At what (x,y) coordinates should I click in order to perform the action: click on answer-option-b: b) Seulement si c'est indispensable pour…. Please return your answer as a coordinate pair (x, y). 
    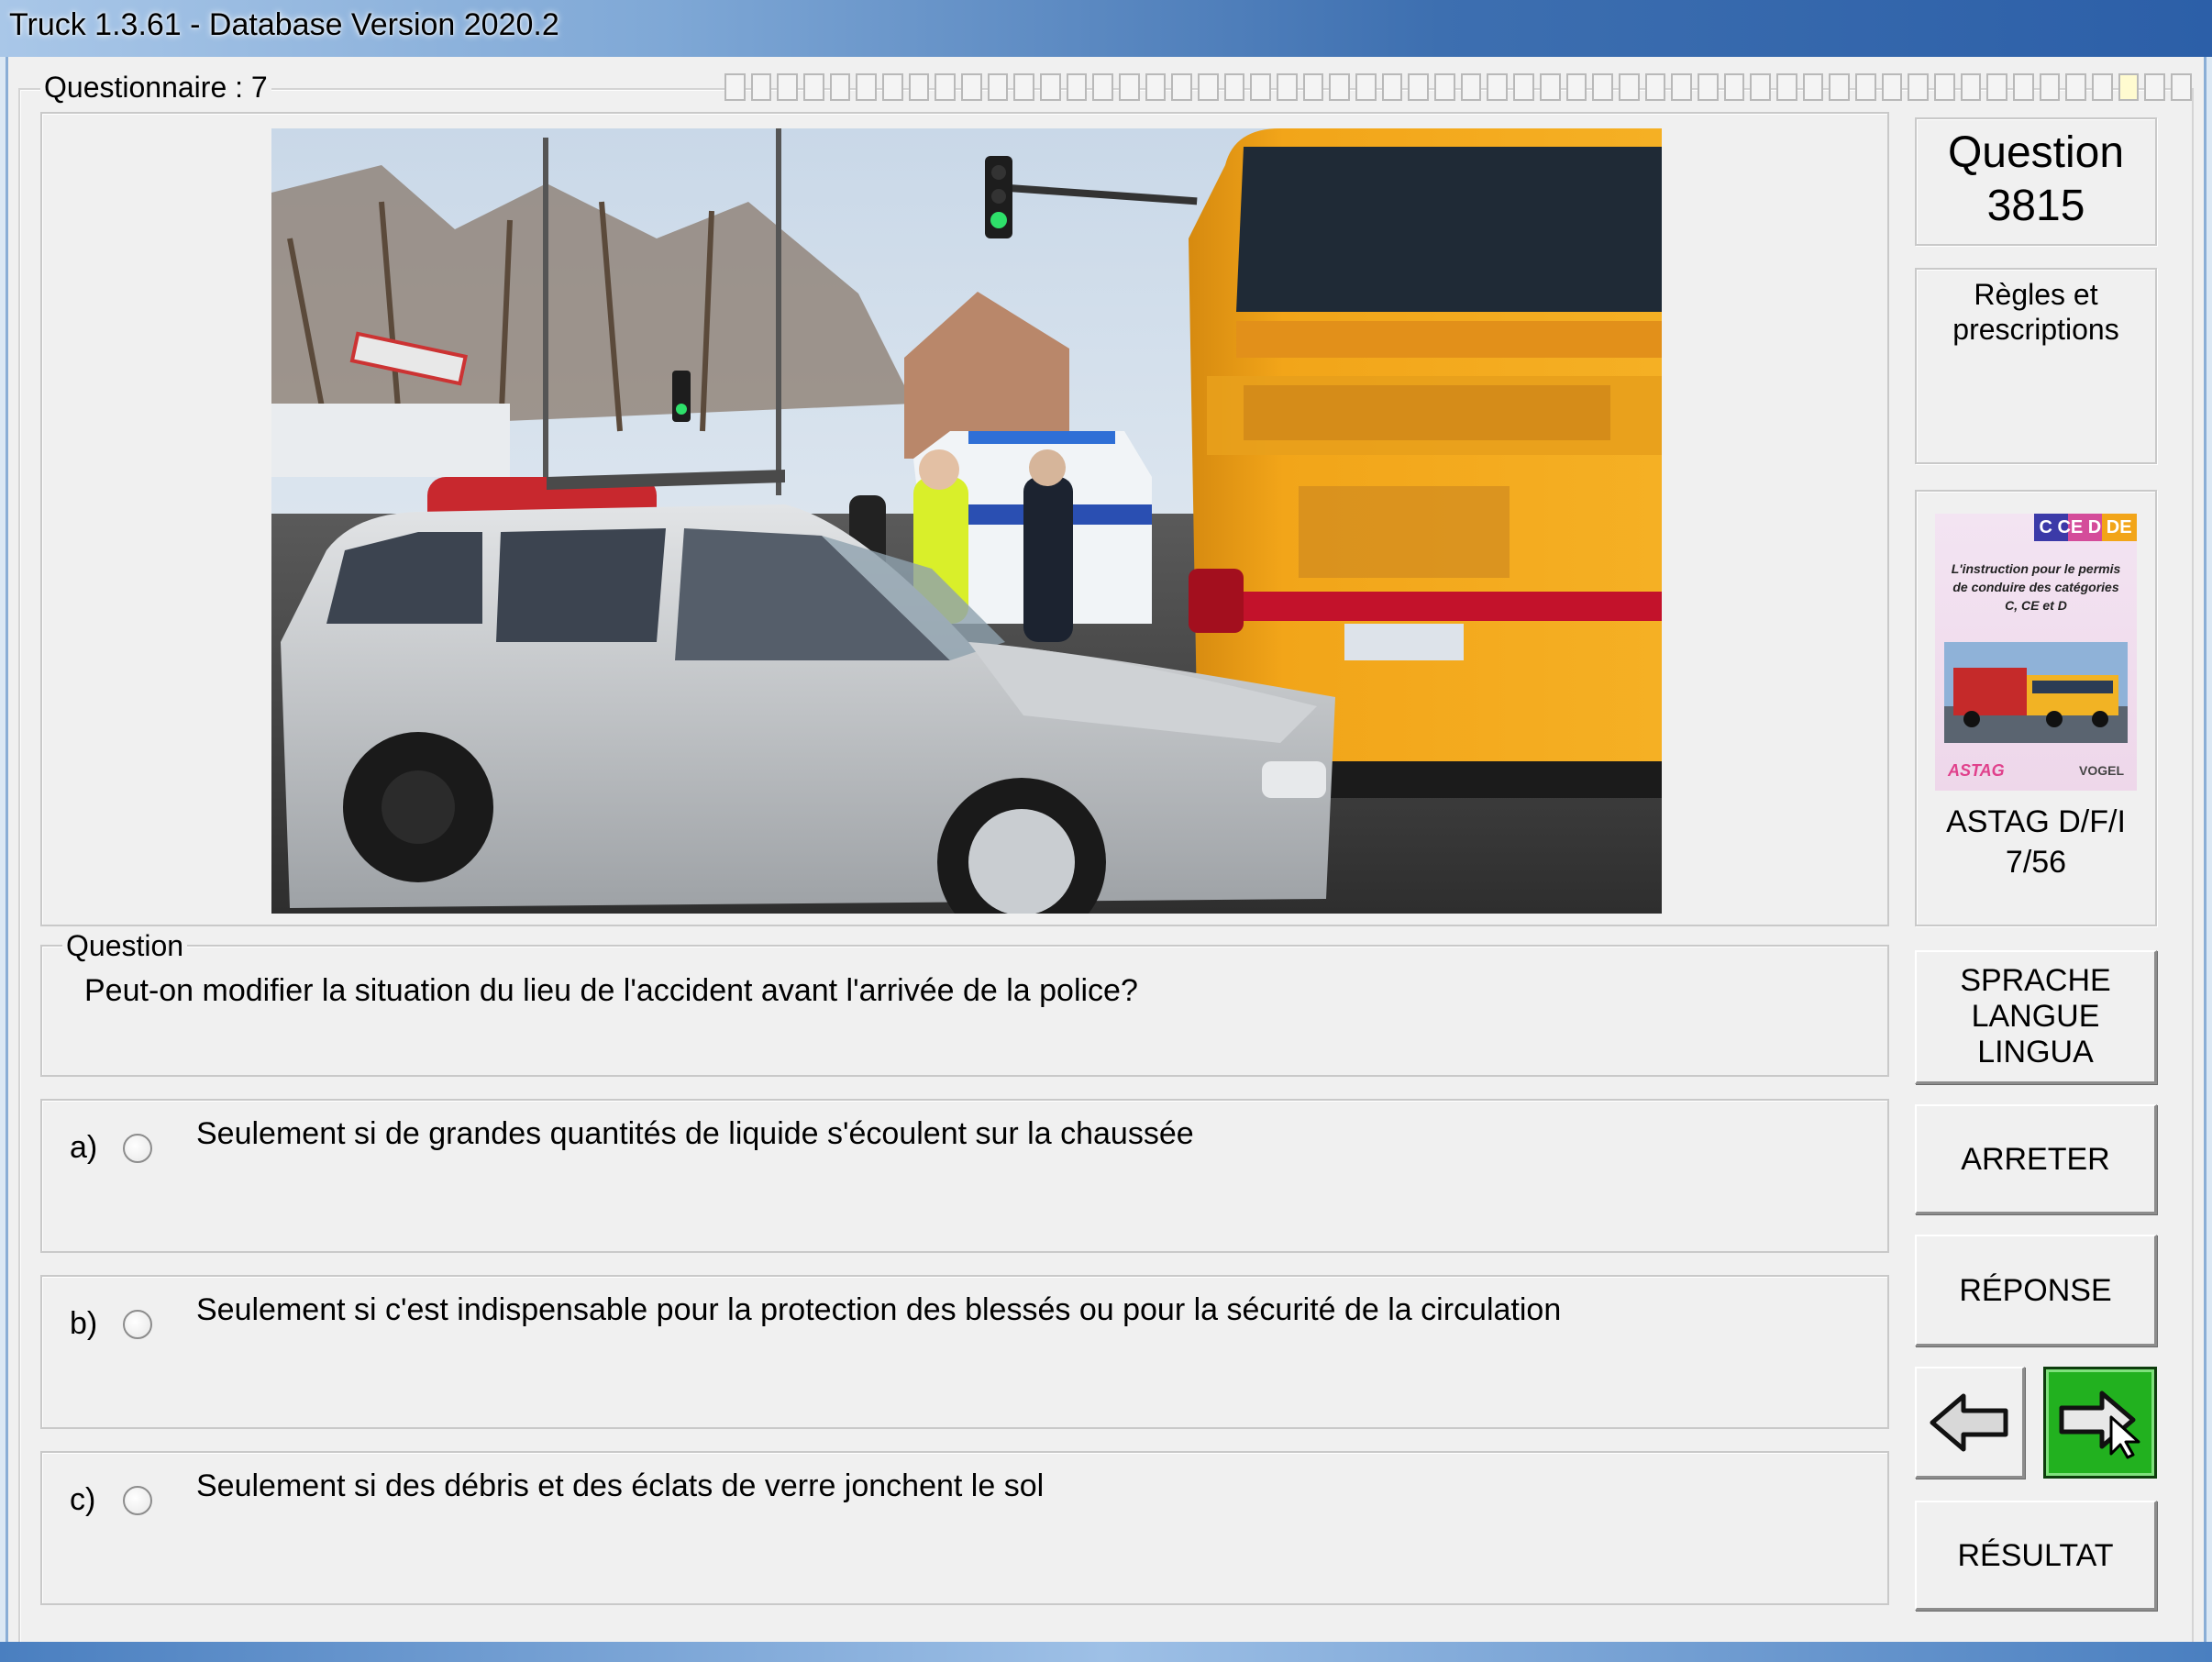
    Looking at the image, I should click on (965, 1352).